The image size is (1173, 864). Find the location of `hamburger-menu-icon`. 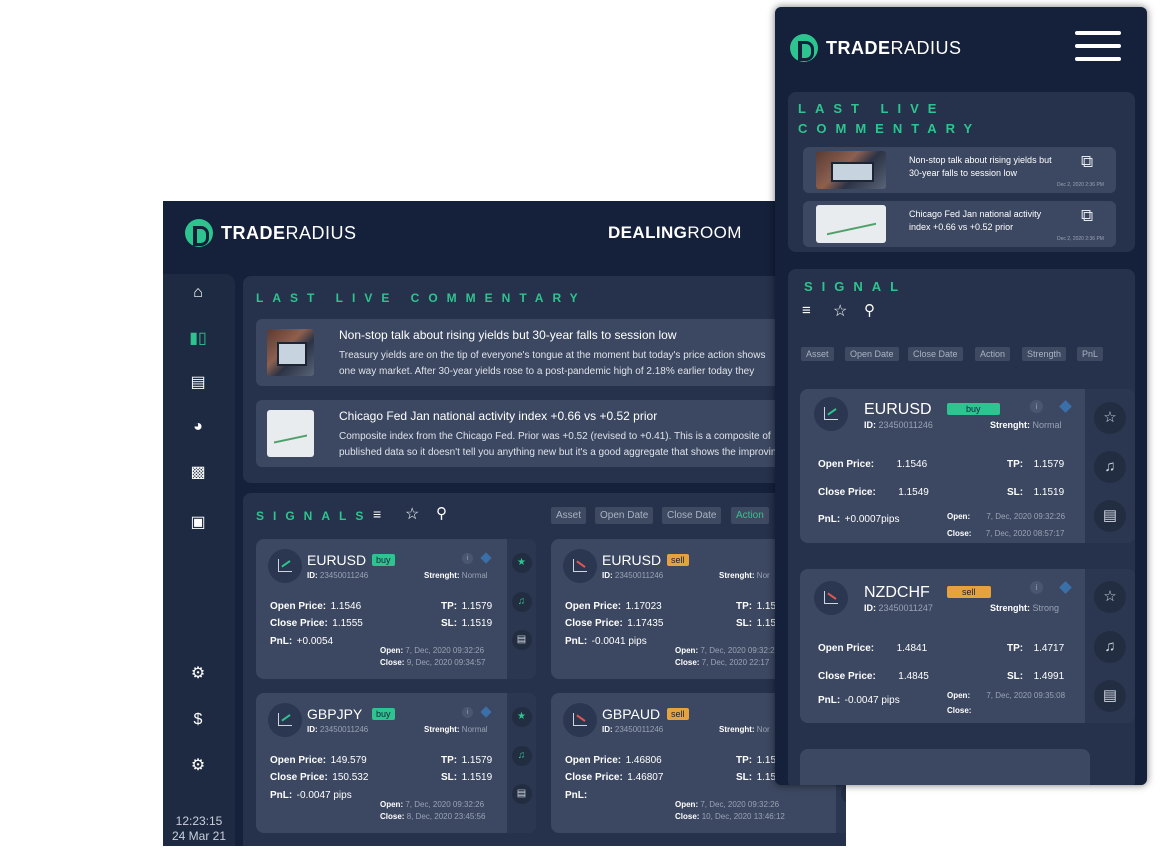

hamburger-menu-icon is located at coordinates (1098, 46).